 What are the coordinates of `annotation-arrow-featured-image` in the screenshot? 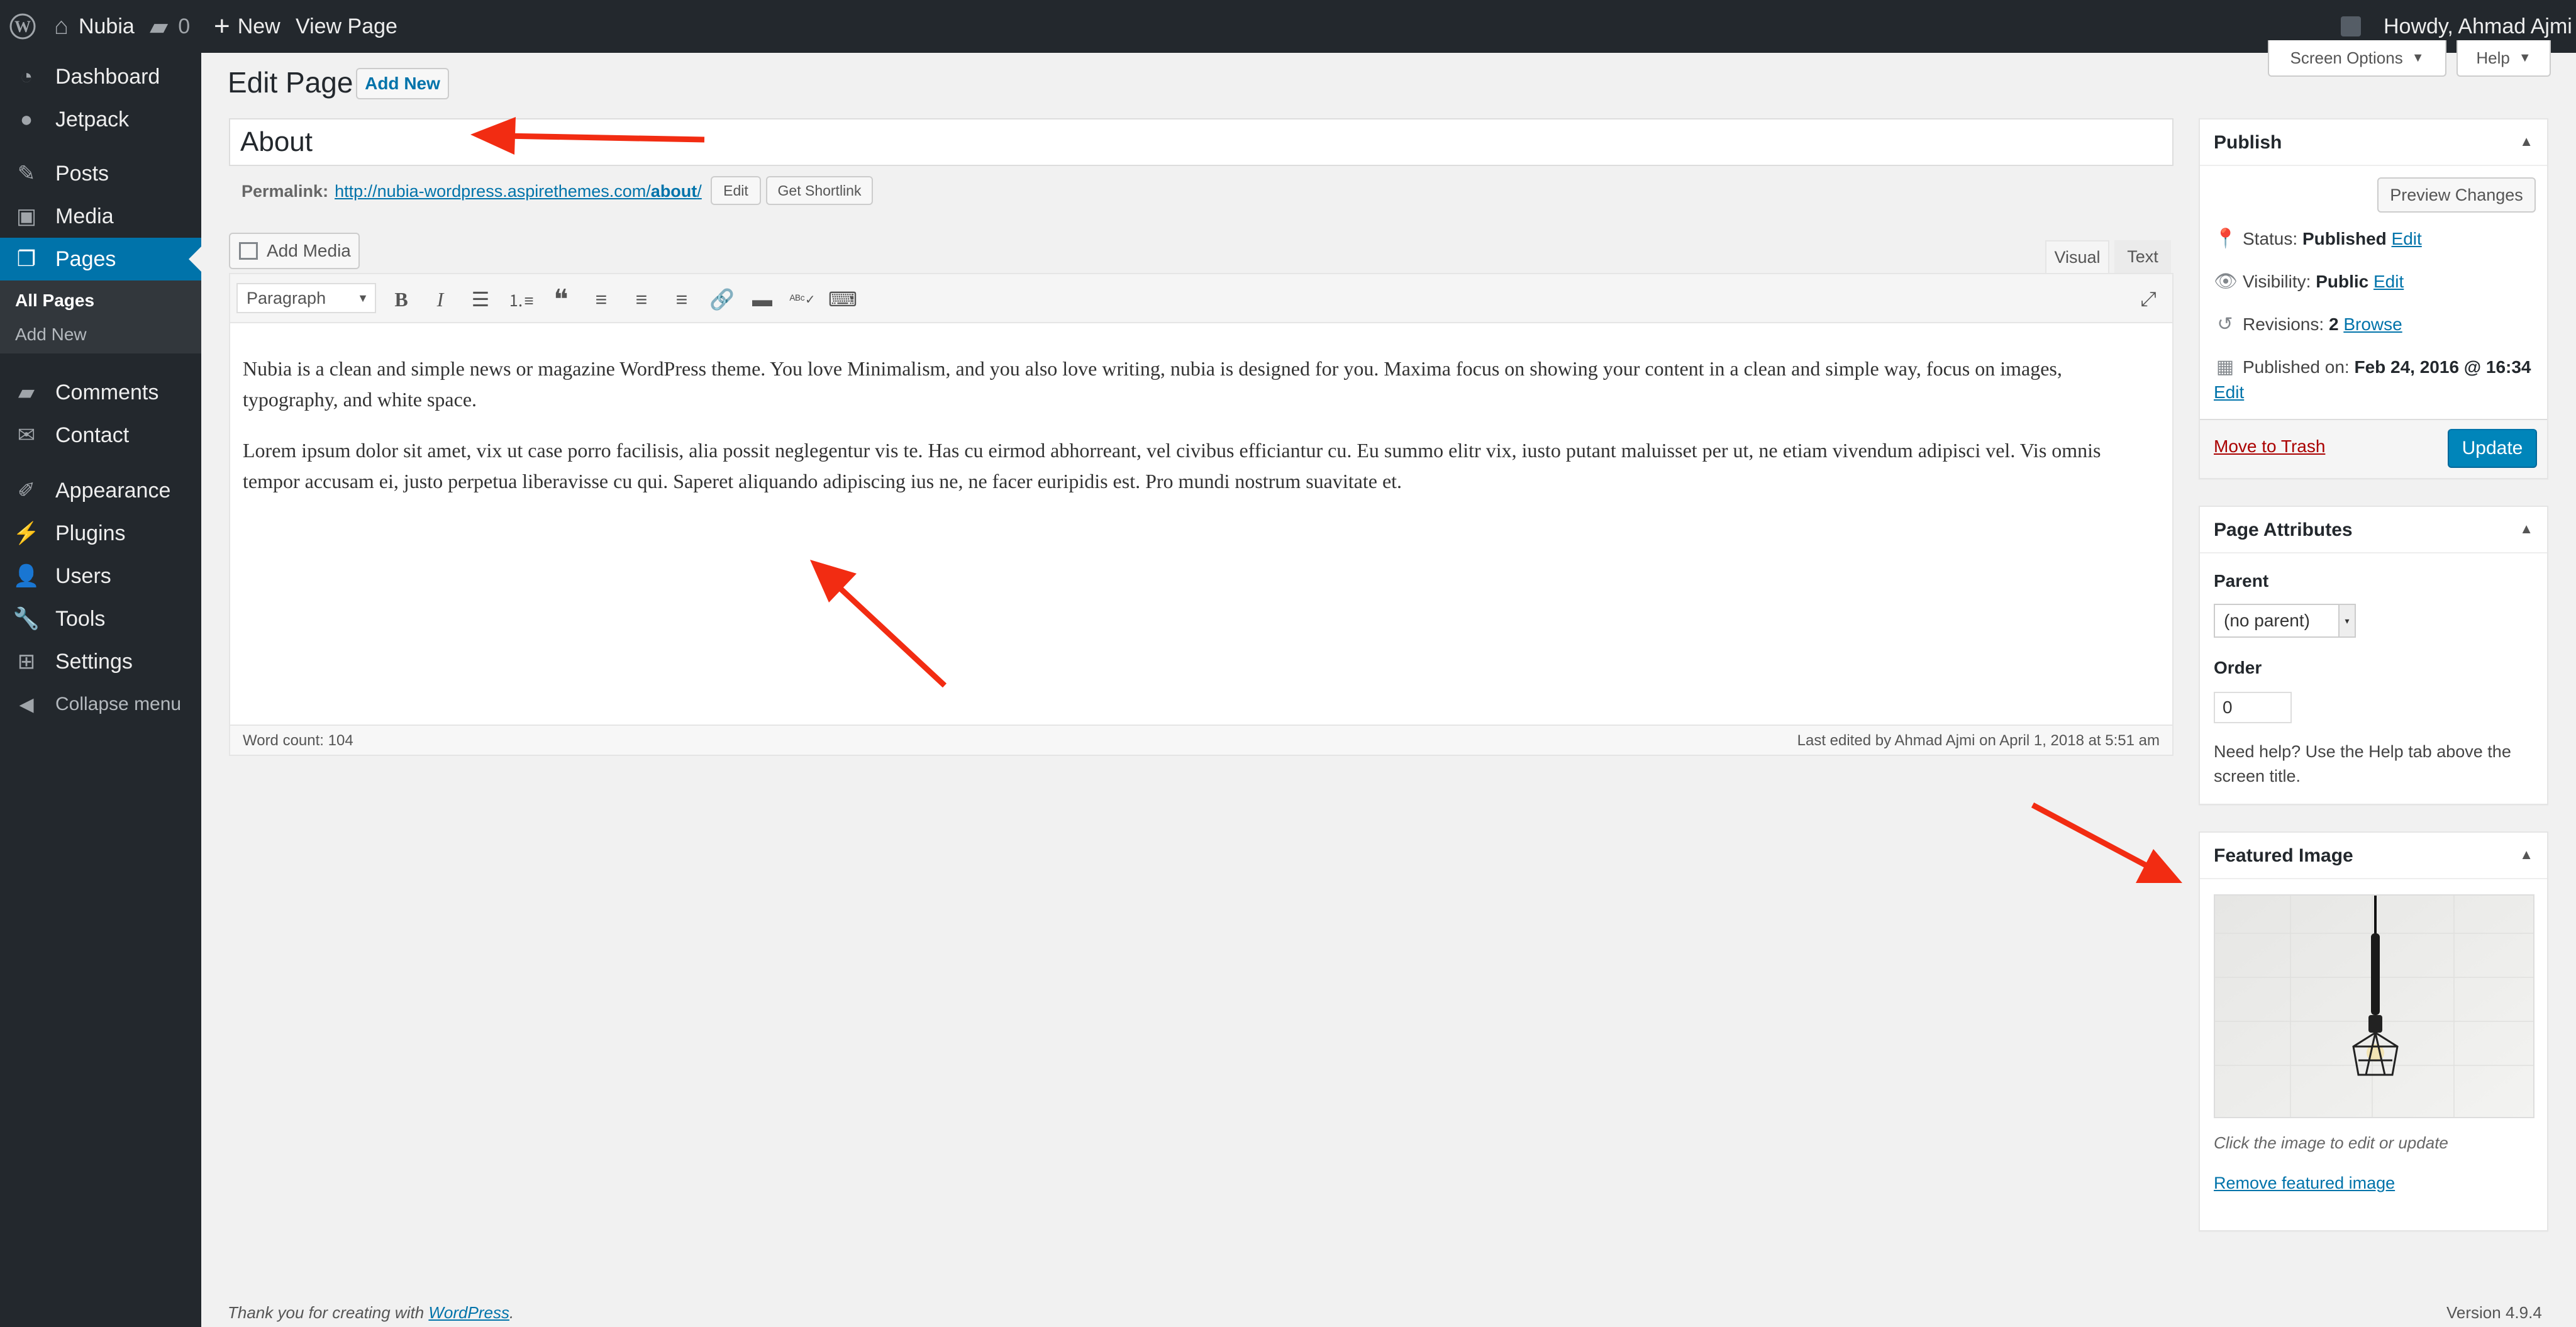 It's located at (2106, 842).